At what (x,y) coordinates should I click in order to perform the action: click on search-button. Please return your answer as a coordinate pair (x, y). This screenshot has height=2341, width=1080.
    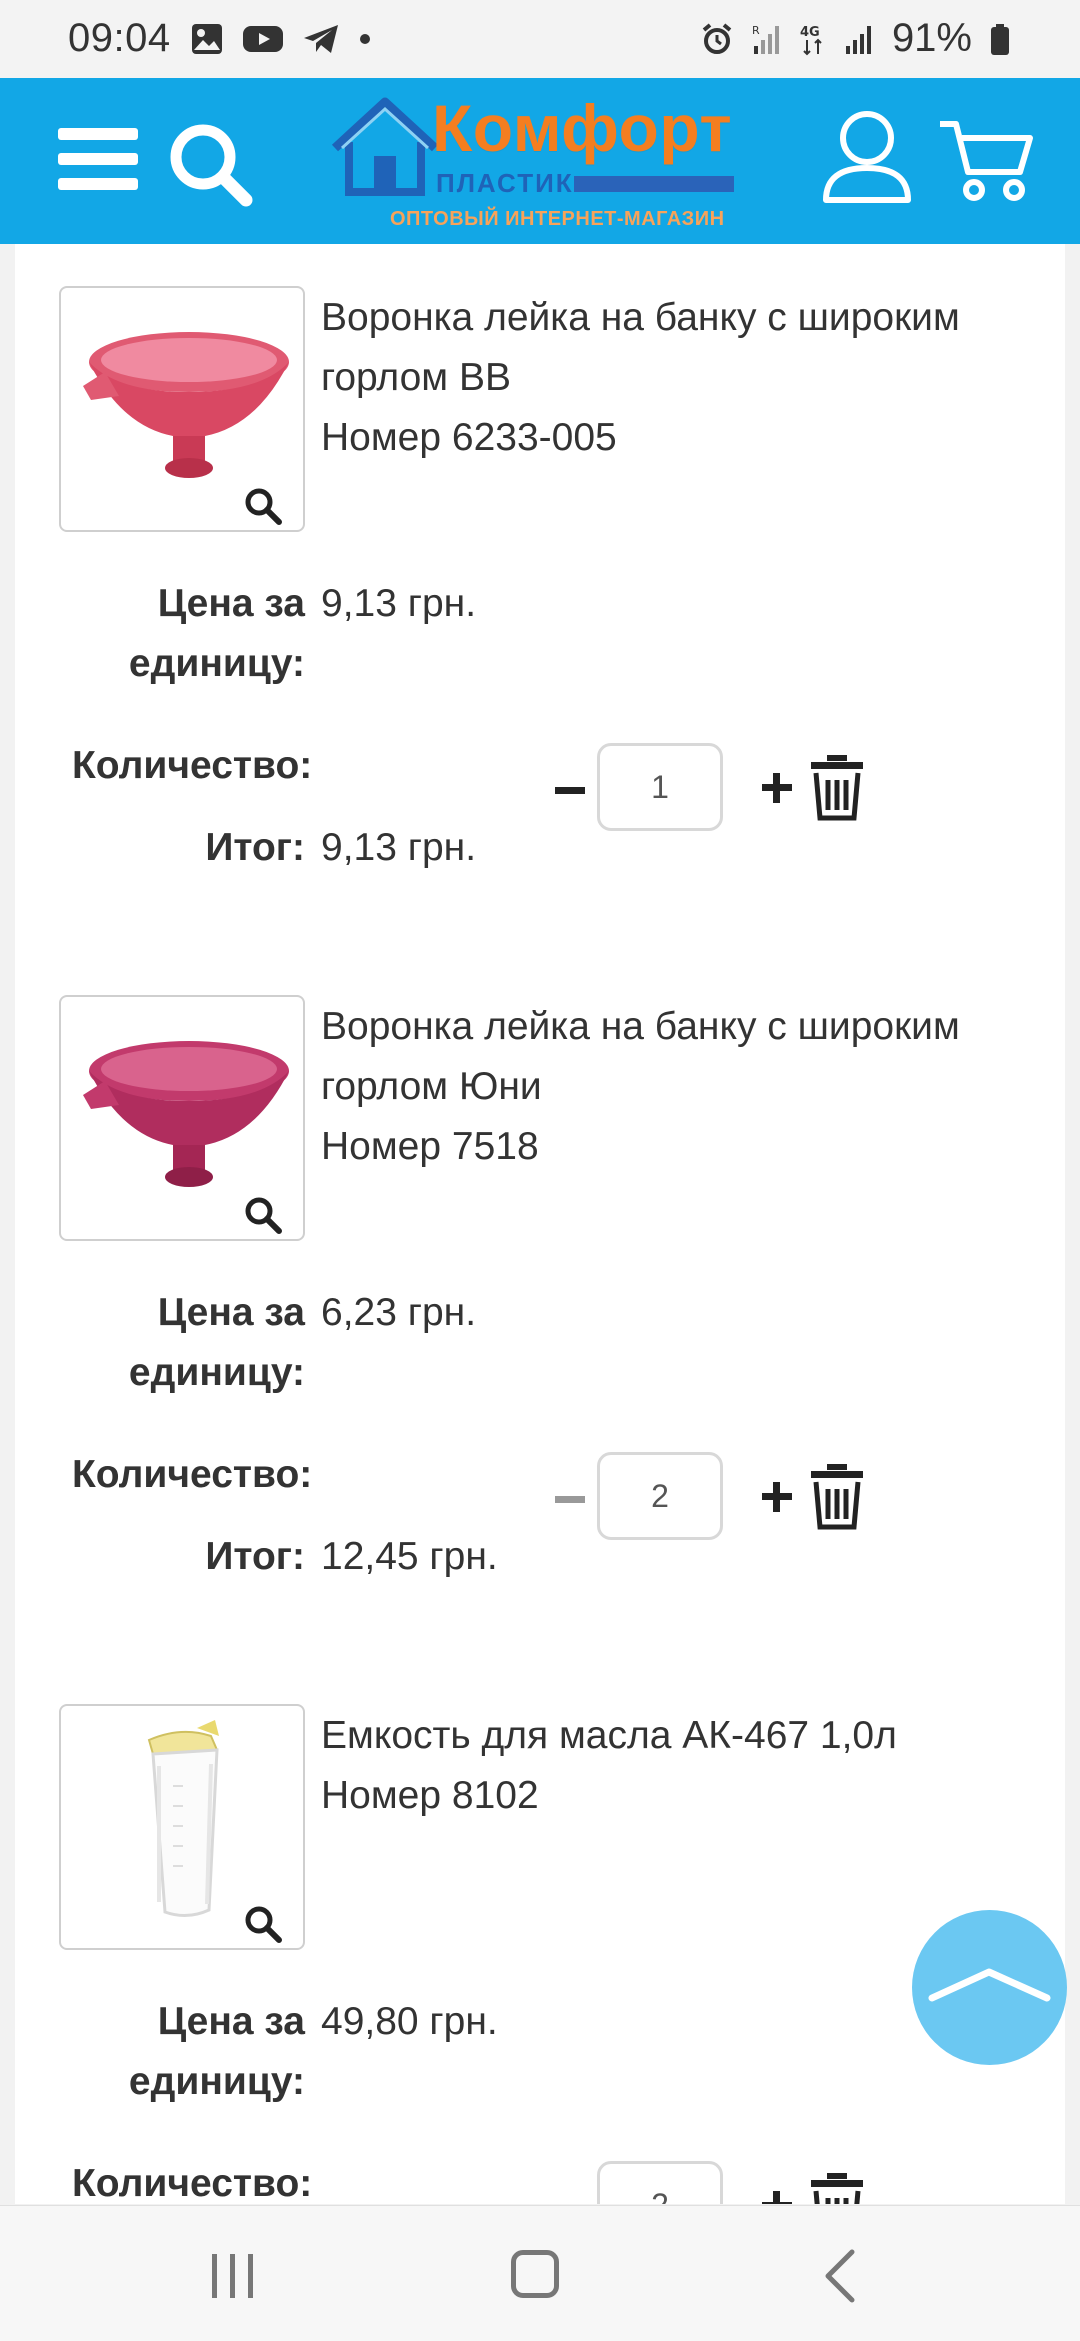
    Looking at the image, I should click on (211, 165).